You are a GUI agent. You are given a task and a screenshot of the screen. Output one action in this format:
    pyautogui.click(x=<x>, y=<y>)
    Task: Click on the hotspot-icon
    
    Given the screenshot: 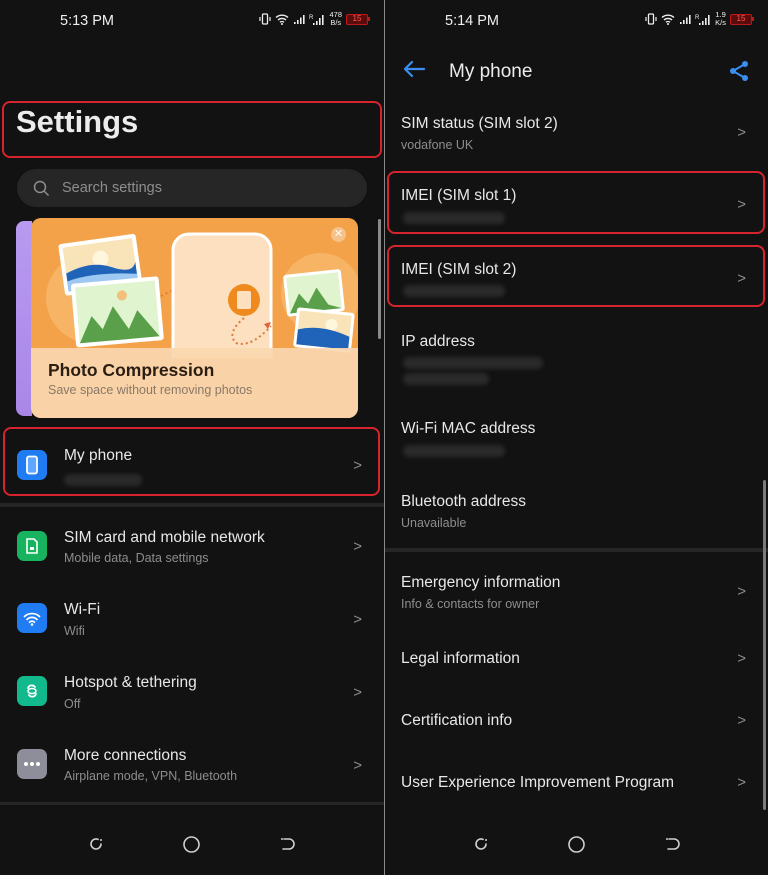 What is the action you would take?
    pyautogui.click(x=32, y=691)
    